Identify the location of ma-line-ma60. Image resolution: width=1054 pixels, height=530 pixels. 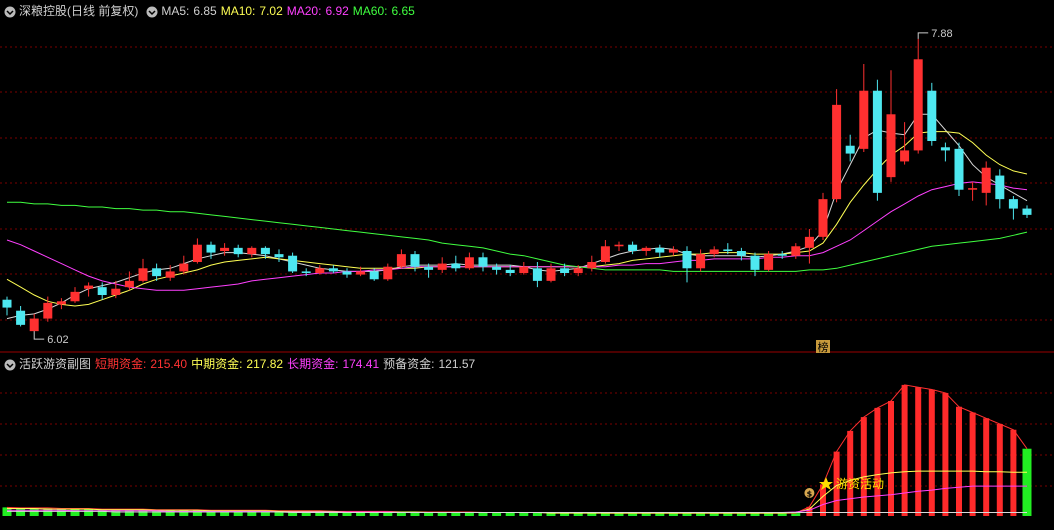
(517, 236).